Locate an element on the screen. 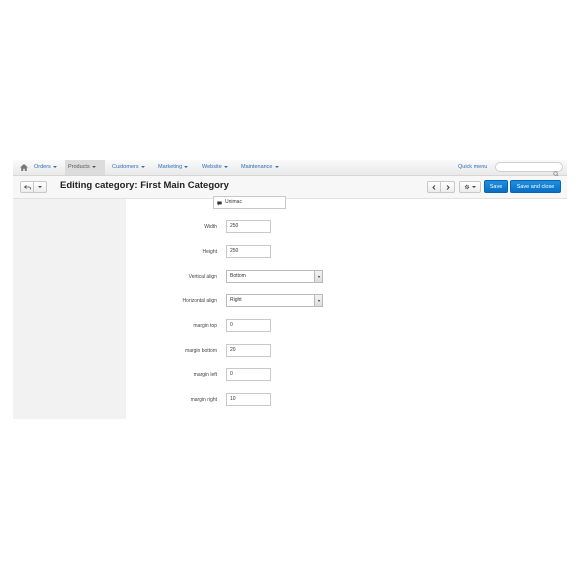  history-dropdown-button is located at coordinates (40, 187).